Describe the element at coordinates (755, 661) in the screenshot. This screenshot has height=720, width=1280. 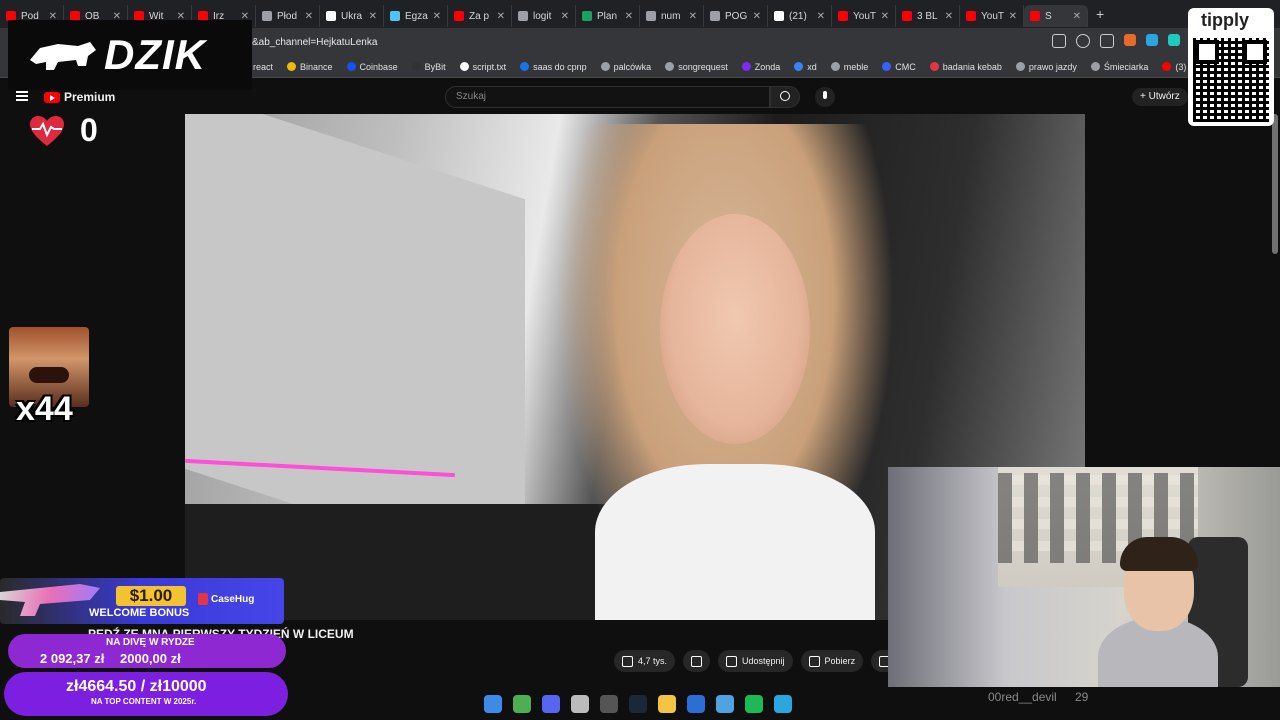
I see `share-button: Udostępnij` at that location.